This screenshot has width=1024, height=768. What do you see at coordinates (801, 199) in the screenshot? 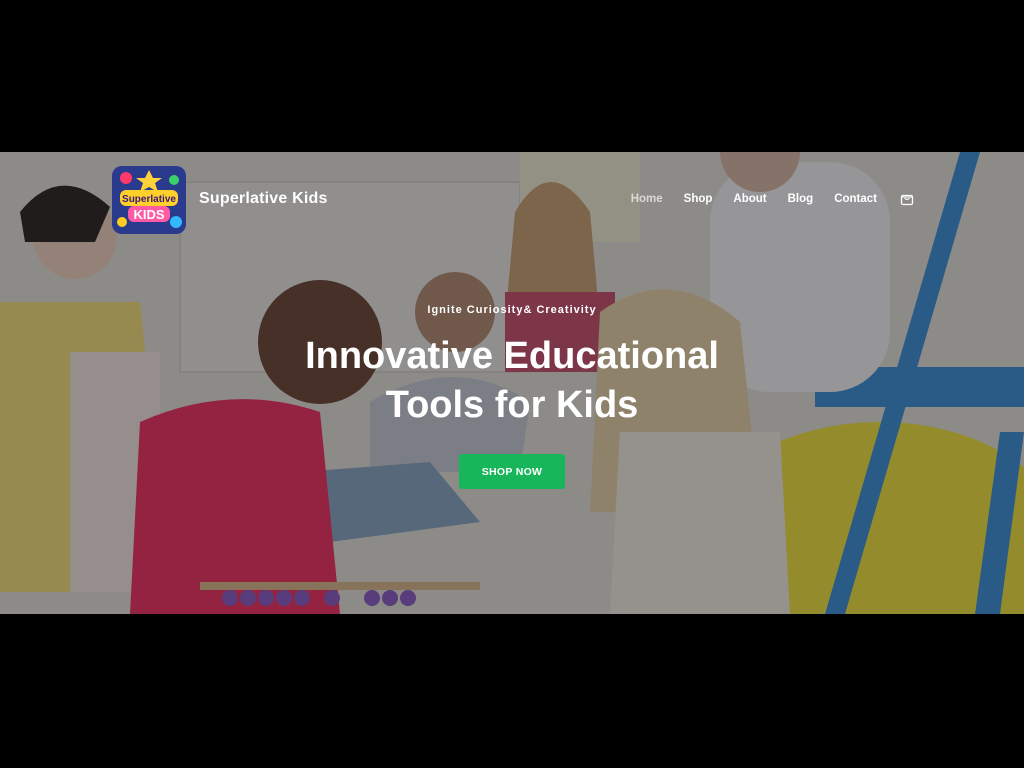
I see `nav-item-blog: Blog` at bounding box center [801, 199].